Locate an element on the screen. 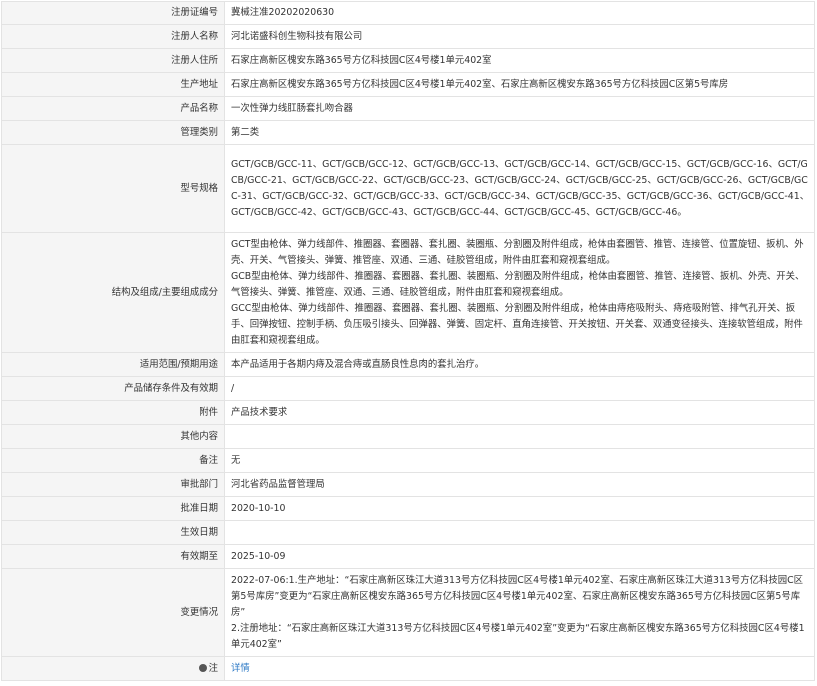 This screenshot has width=817, height=686. value-registrant-name: 河北诺盛科创生物科技有限公司 is located at coordinates (519, 36).